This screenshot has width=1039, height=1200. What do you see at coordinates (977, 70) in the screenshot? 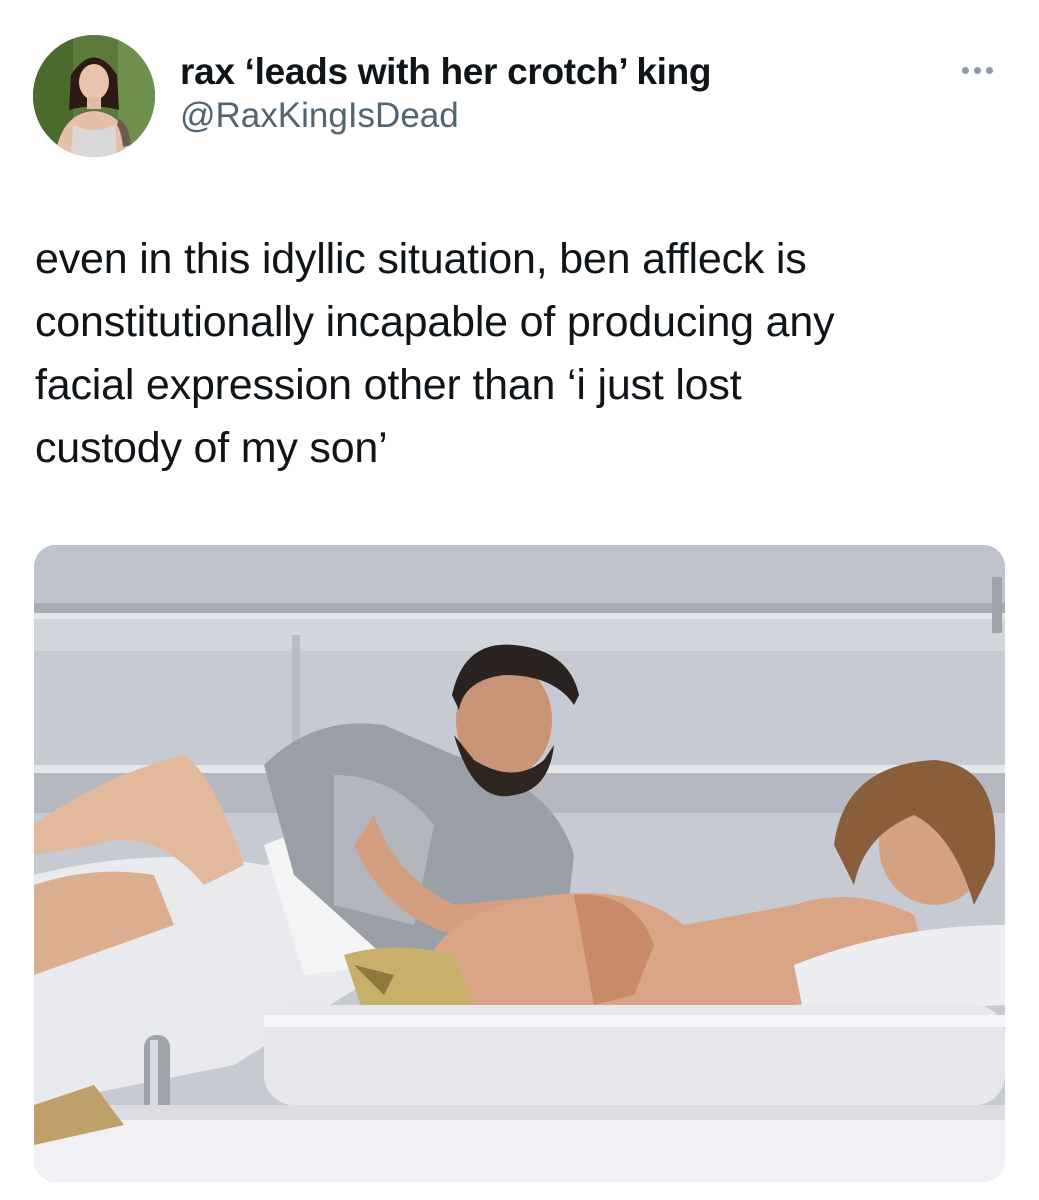
I see `more-options-icon` at bounding box center [977, 70].